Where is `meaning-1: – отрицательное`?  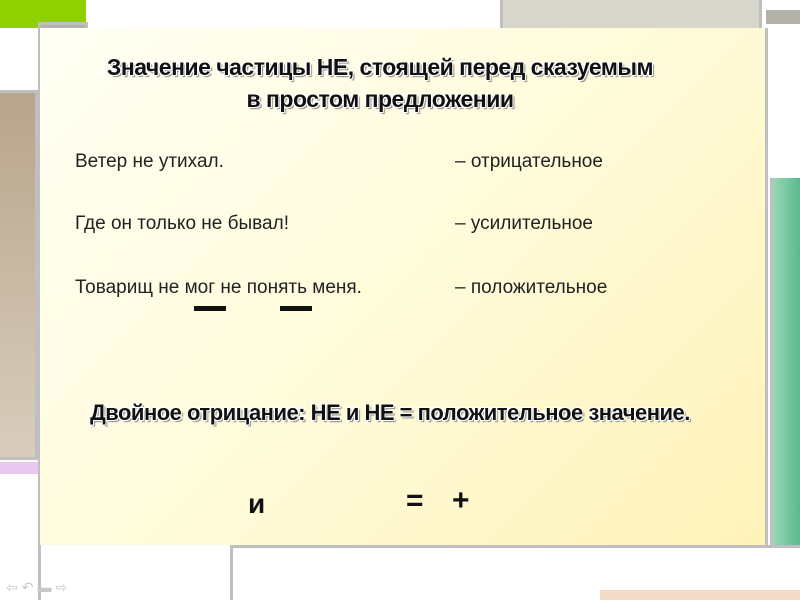
meaning-1: – отрицательное is located at coordinates (529, 161).